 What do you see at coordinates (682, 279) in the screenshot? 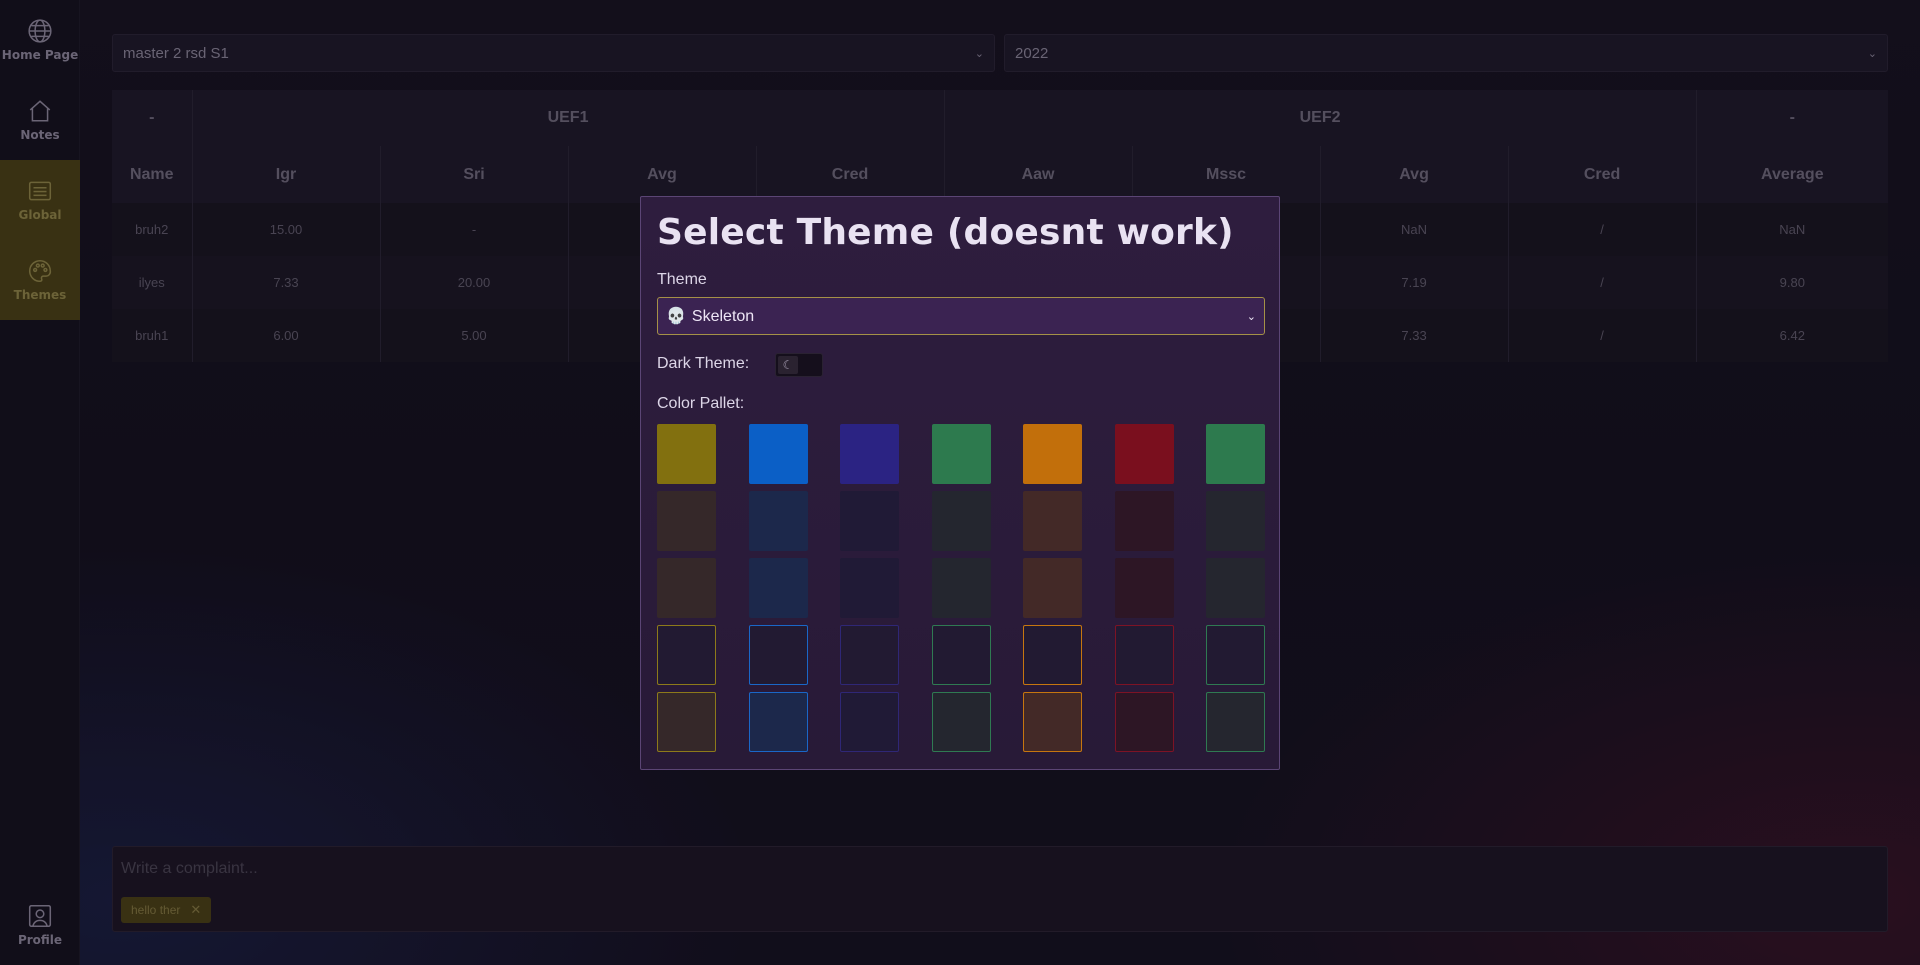
I see `theme-label: Theme` at bounding box center [682, 279].